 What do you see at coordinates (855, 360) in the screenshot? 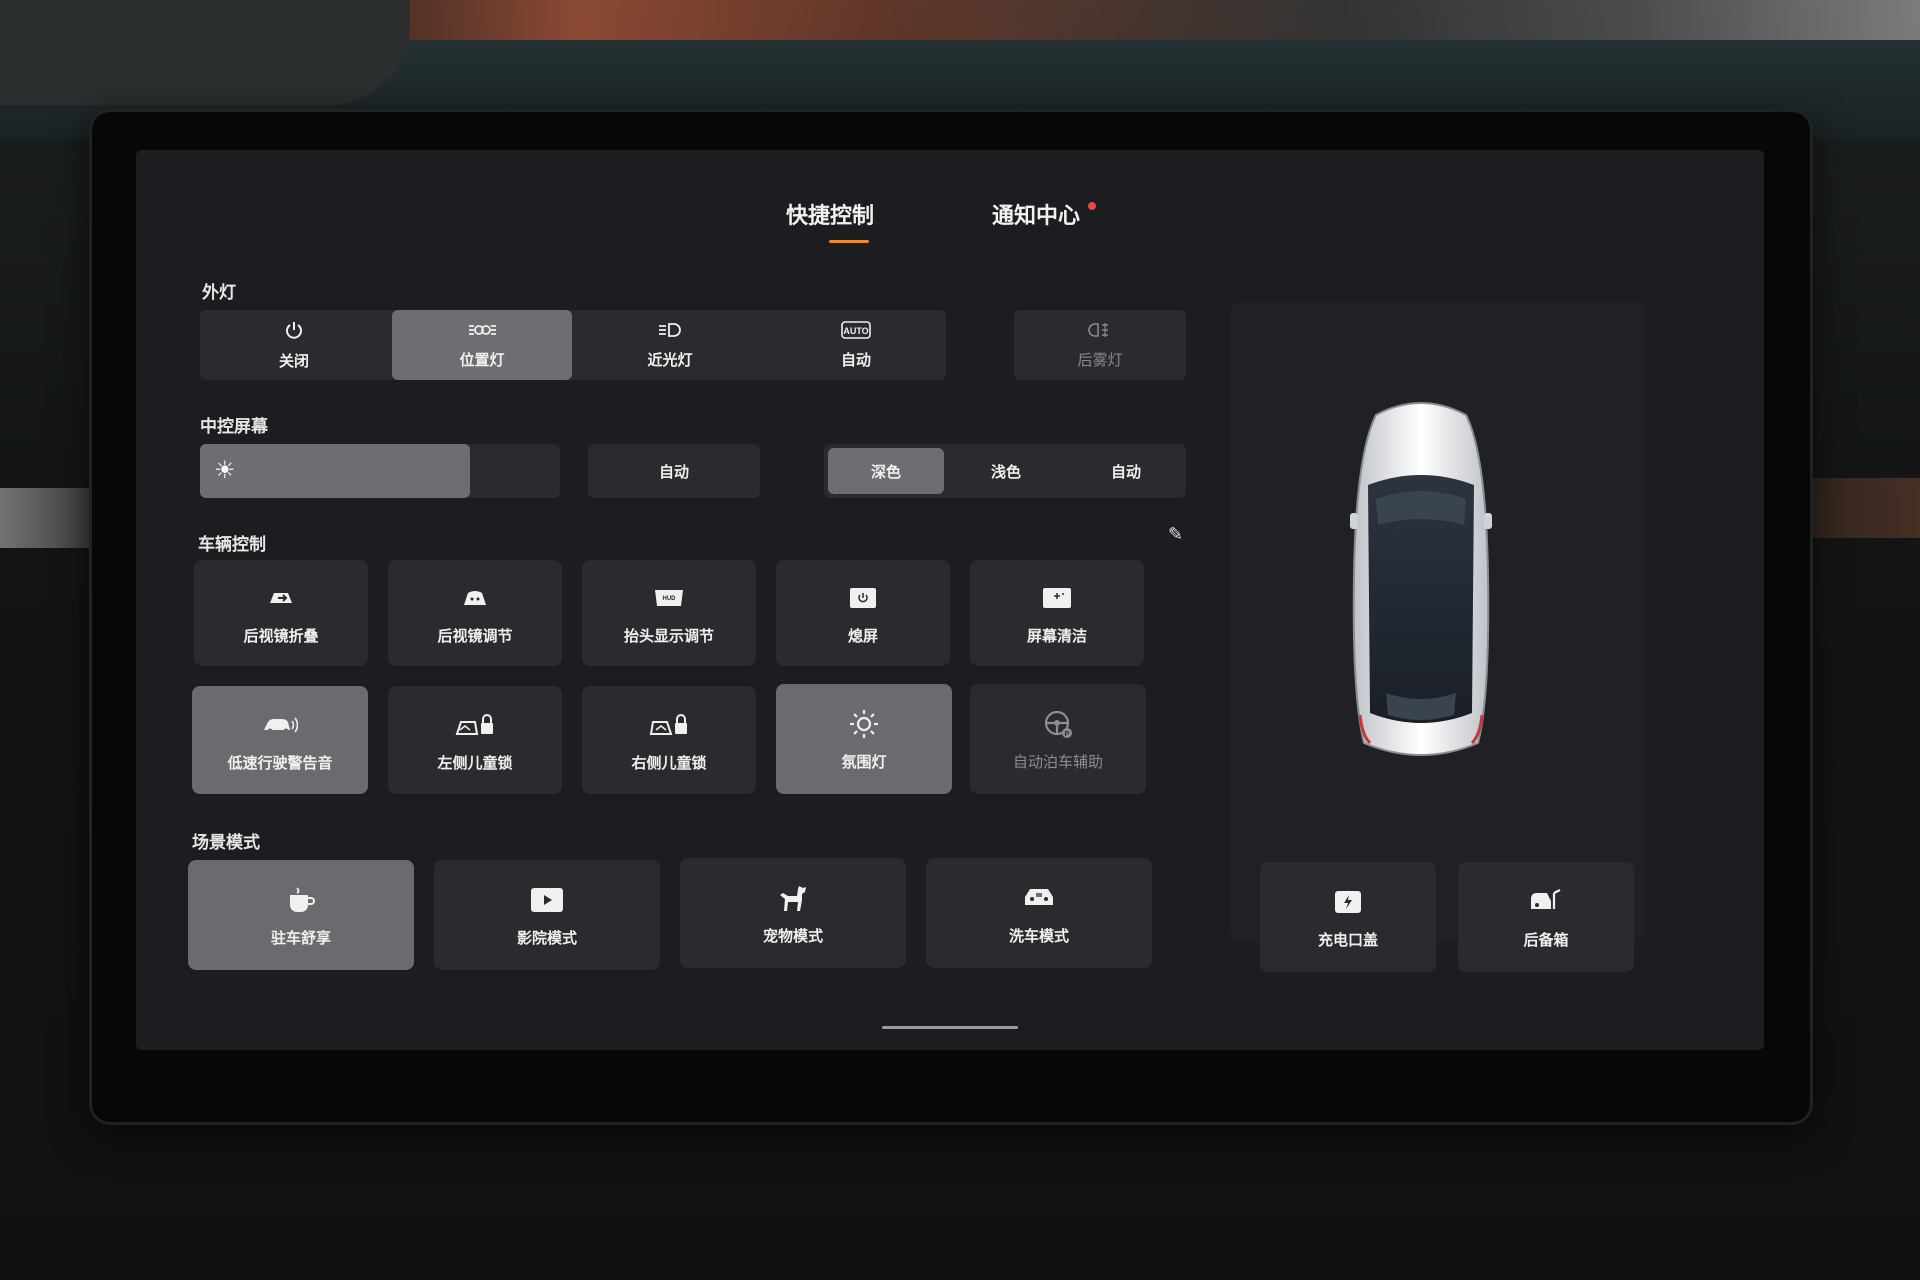
I see `light-option-label: 自动` at bounding box center [855, 360].